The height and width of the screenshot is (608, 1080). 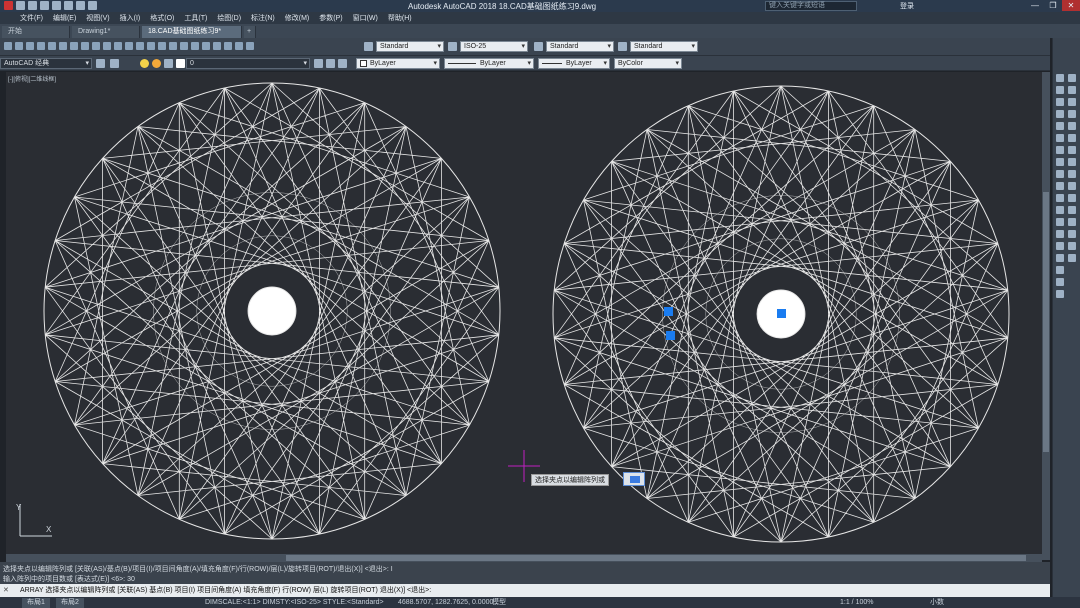 I want to click on workspace-select: AutoCAD 经典, so click(x=46, y=63).